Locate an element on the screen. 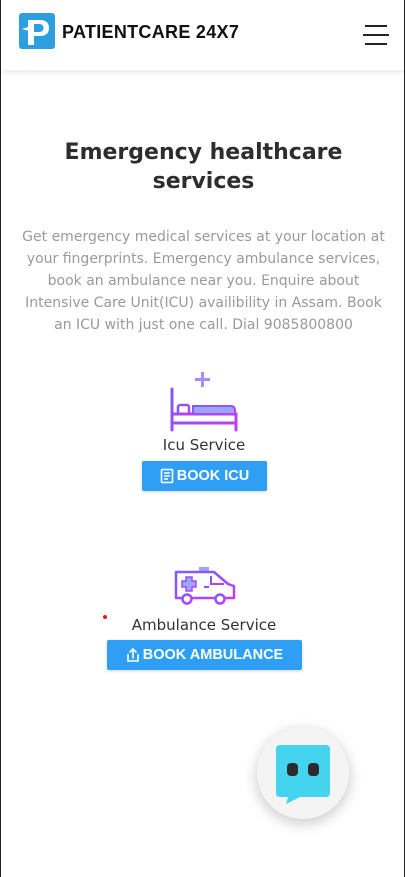 This screenshot has width=405, height=877. chat-widget-button is located at coordinates (303, 773).